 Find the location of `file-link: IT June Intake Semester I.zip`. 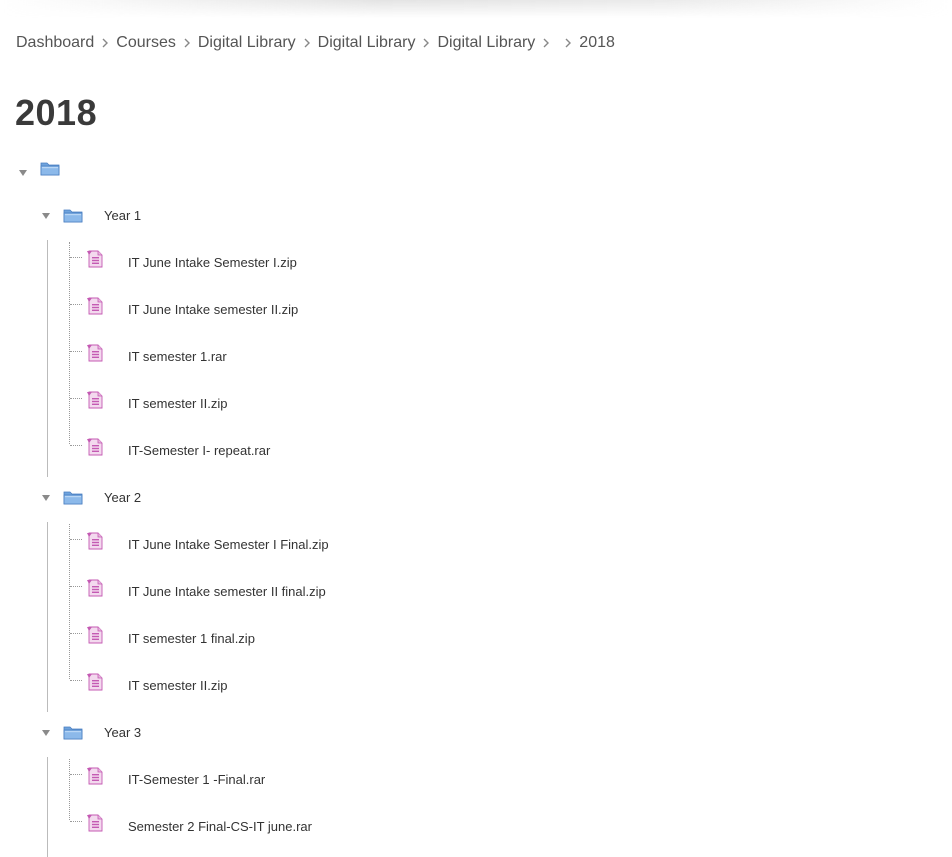

file-link: IT June Intake Semester I.zip is located at coordinates (212, 262).